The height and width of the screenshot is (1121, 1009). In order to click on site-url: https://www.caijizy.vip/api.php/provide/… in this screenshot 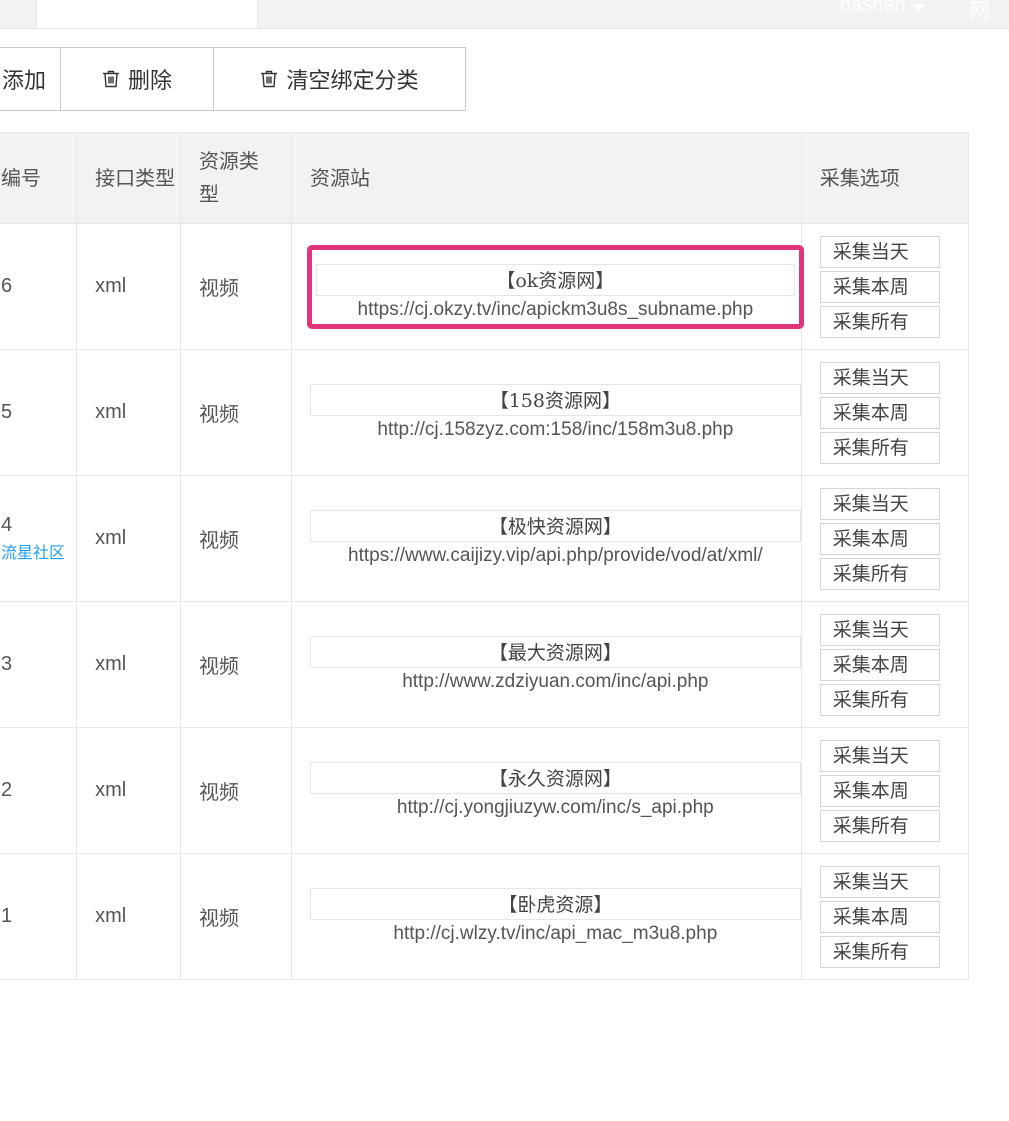, I will do `click(555, 555)`.